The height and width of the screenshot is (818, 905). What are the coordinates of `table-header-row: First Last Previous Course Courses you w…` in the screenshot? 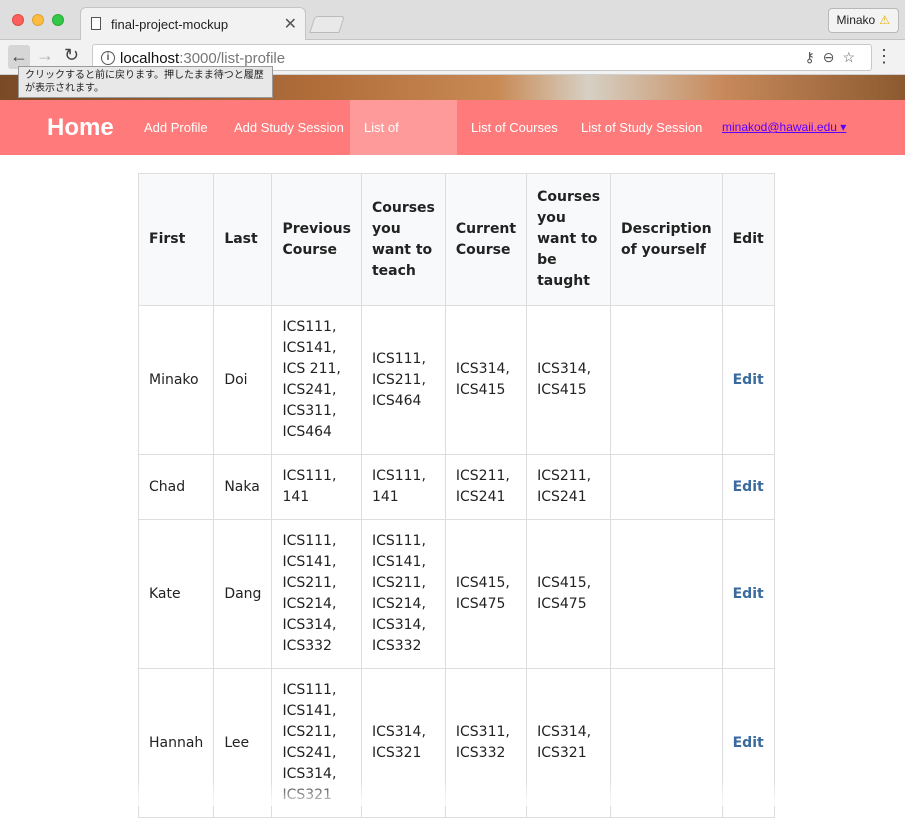 It's located at (456, 239).